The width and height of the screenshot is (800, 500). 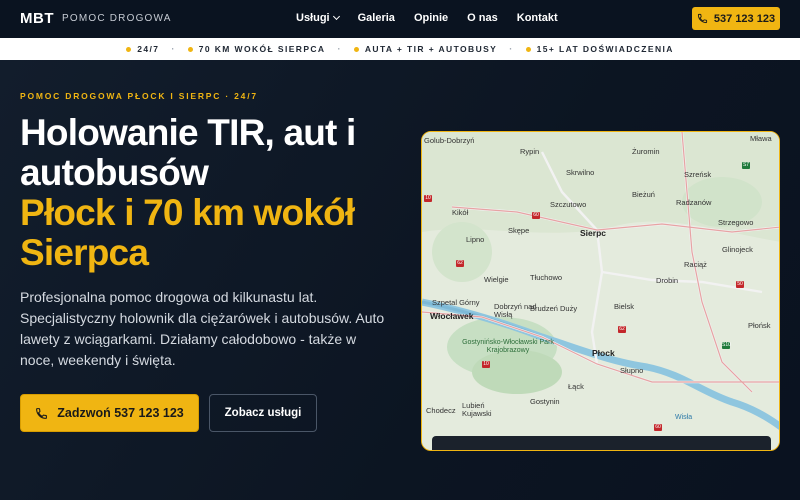 What do you see at coordinates (698, 174) in the screenshot?
I see `map-label: Szreńsk` at bounding box center [698, 174].